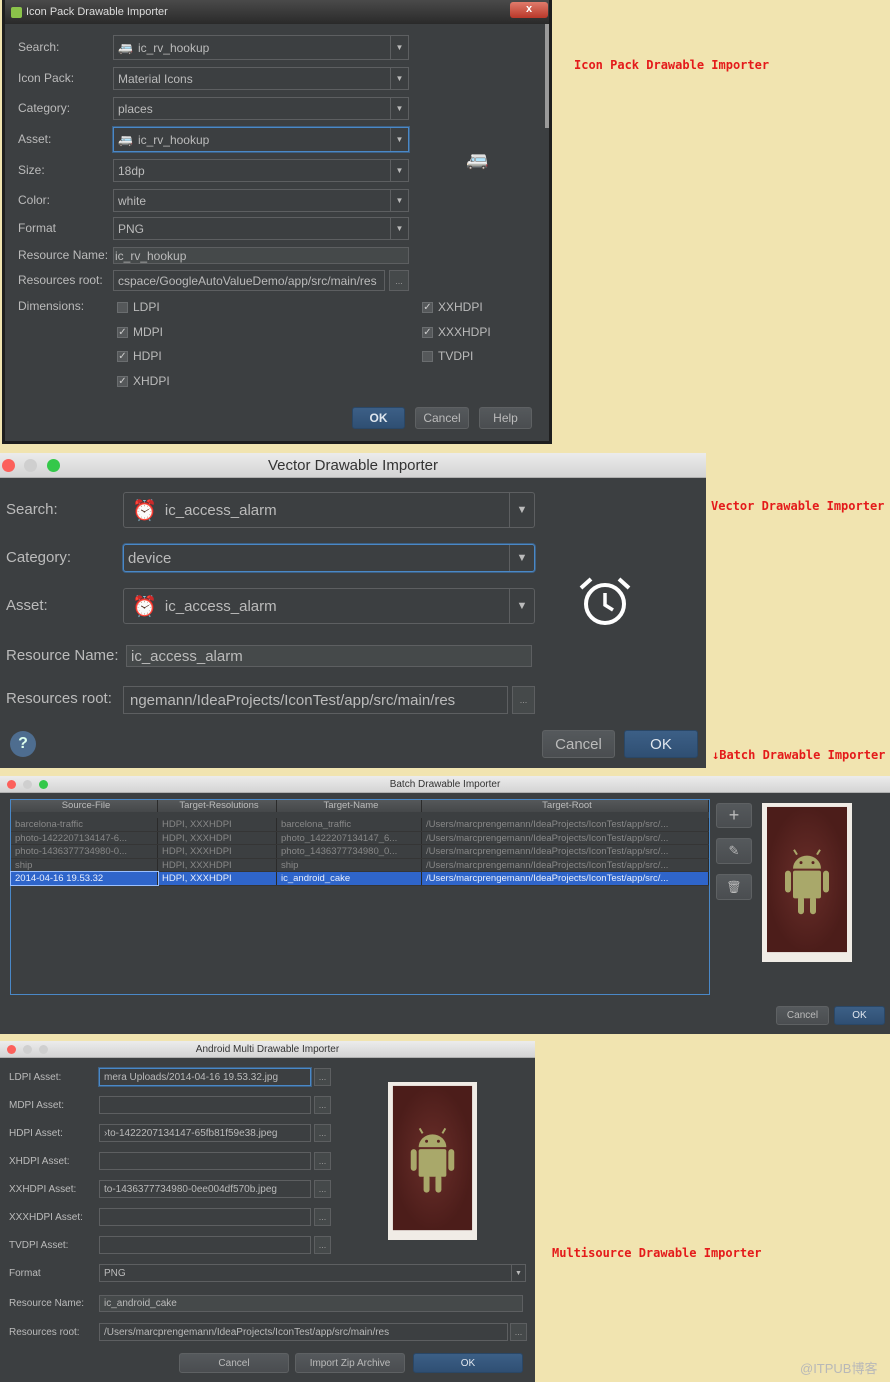 The image size is (890, 1382). I want to click on help-button: Help, so click(505, 418).